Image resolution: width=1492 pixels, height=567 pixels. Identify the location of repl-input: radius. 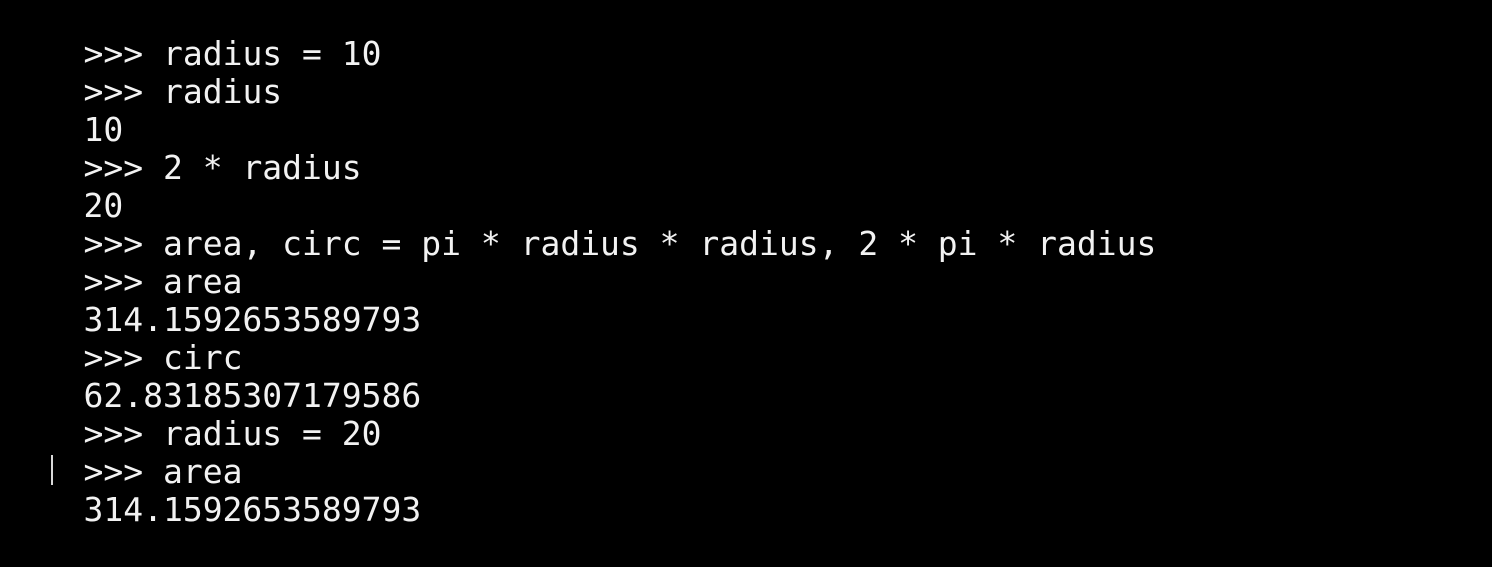
(222, 91).